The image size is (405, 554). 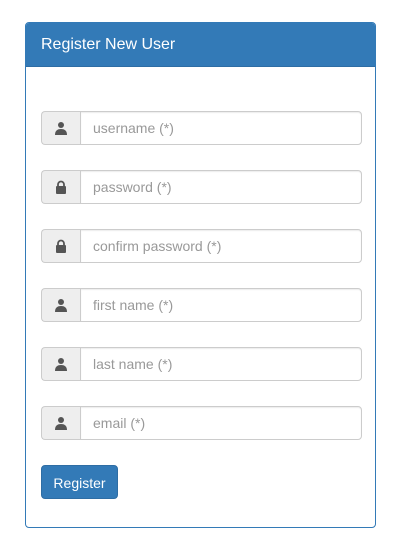 I want to click on first-name-group, so click(x=201, y=305).